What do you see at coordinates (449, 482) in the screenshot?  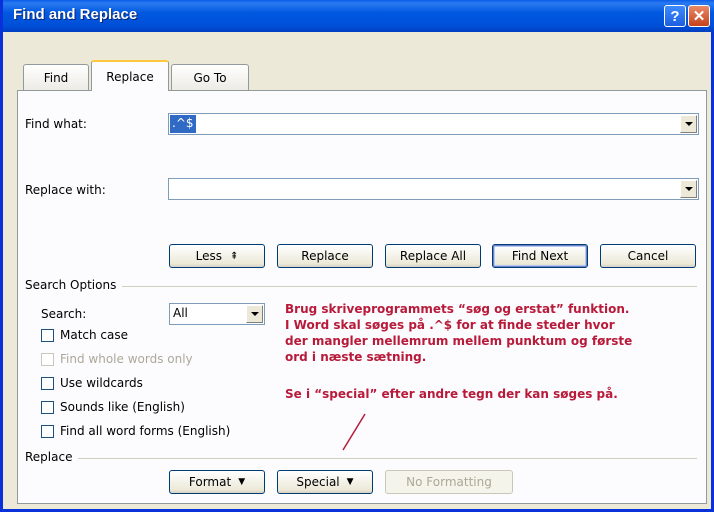 I see `no-formatting-button: No Formatting` at bounding box center [449, 482].